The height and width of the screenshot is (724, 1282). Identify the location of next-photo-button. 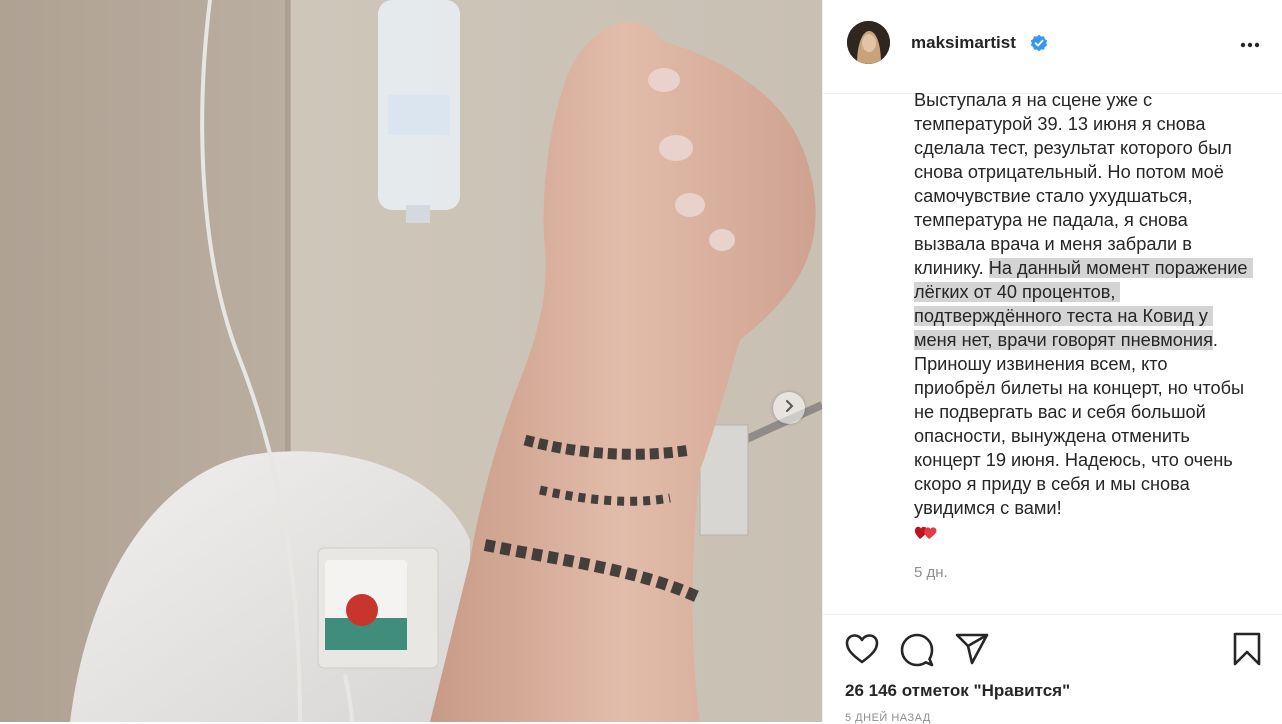
(789, 408).